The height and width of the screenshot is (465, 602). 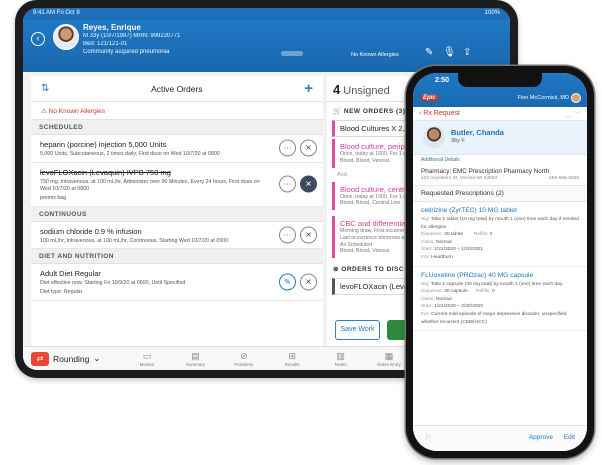 What do you see at coordinates (477, 275) in the screenshot?
I see `rx-name: FLUoxetine (PROzac) 40 MG capsule` at bounding box center [477, 275].